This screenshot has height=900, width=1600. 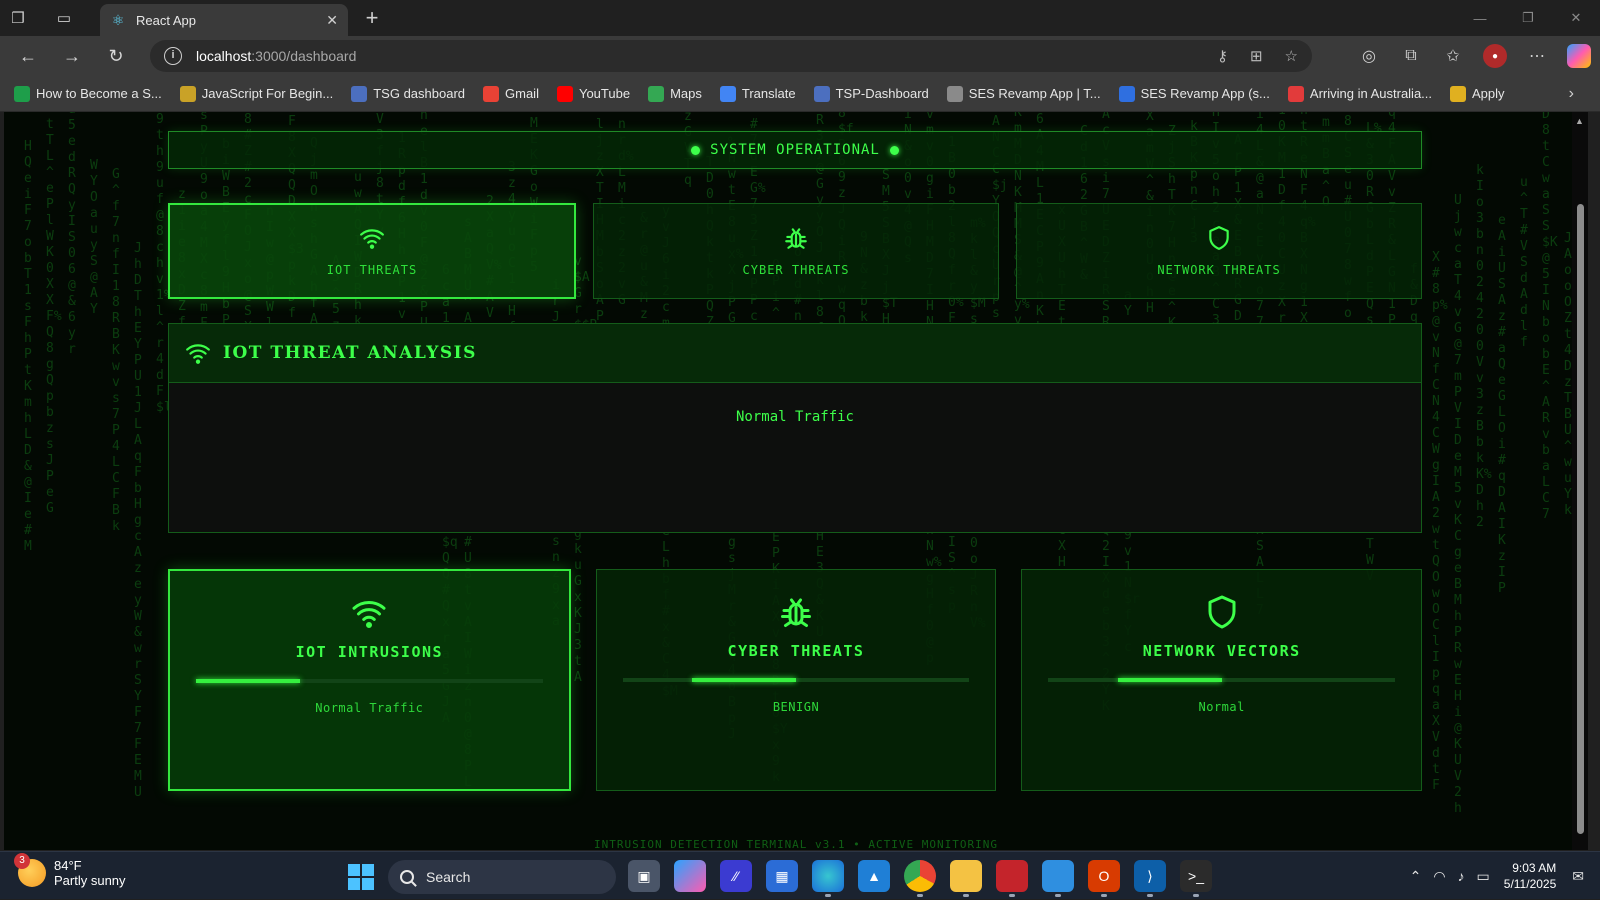 What do you see at coordinates (1291, 56) in the screenshot?
I see `favorite-star-icon: ☆` at bounding box center [1291, 56].